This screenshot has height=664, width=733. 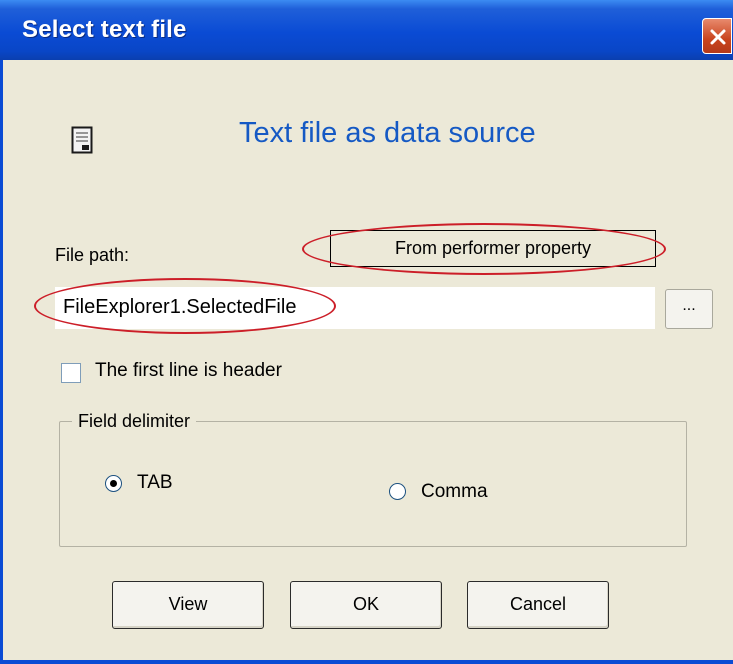 I want to click on close-button, so click(x=717, y=36).